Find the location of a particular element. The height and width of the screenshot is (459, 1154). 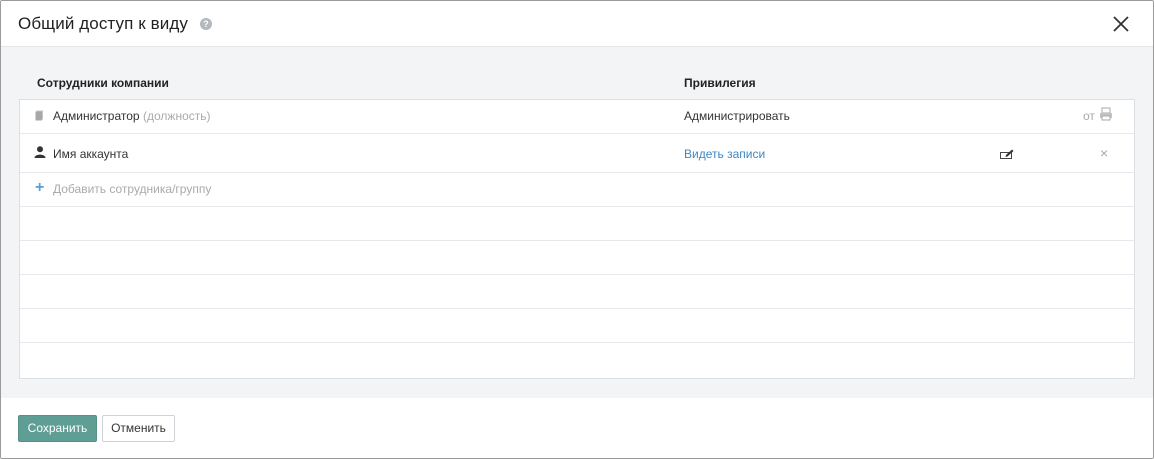

cancel-button: Отменить is located at coordinates (138, 428).